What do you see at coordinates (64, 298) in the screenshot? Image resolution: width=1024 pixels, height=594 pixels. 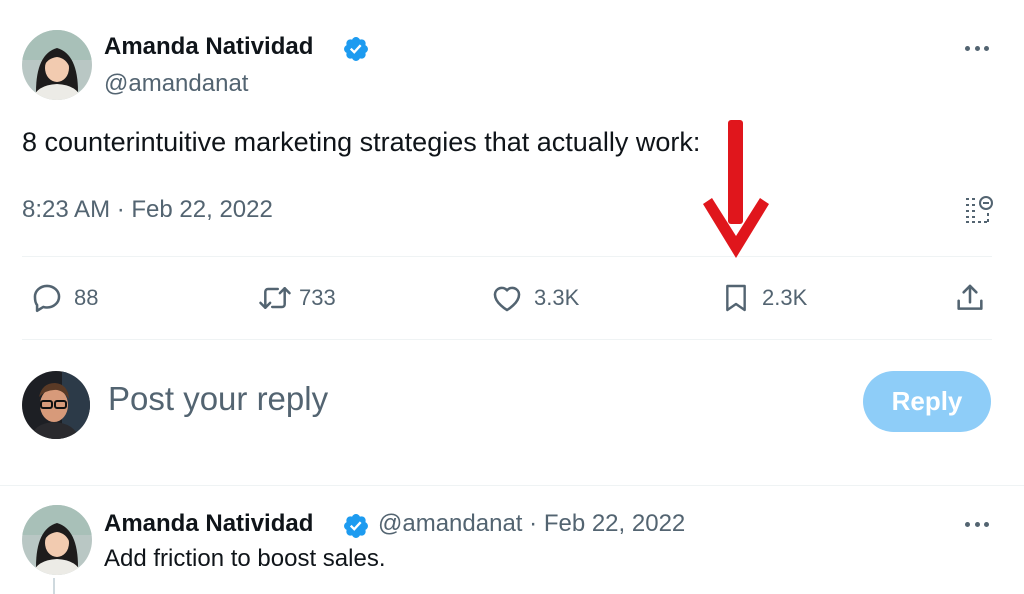 I see `reply-action: 88` at bounding box center [64, 298].